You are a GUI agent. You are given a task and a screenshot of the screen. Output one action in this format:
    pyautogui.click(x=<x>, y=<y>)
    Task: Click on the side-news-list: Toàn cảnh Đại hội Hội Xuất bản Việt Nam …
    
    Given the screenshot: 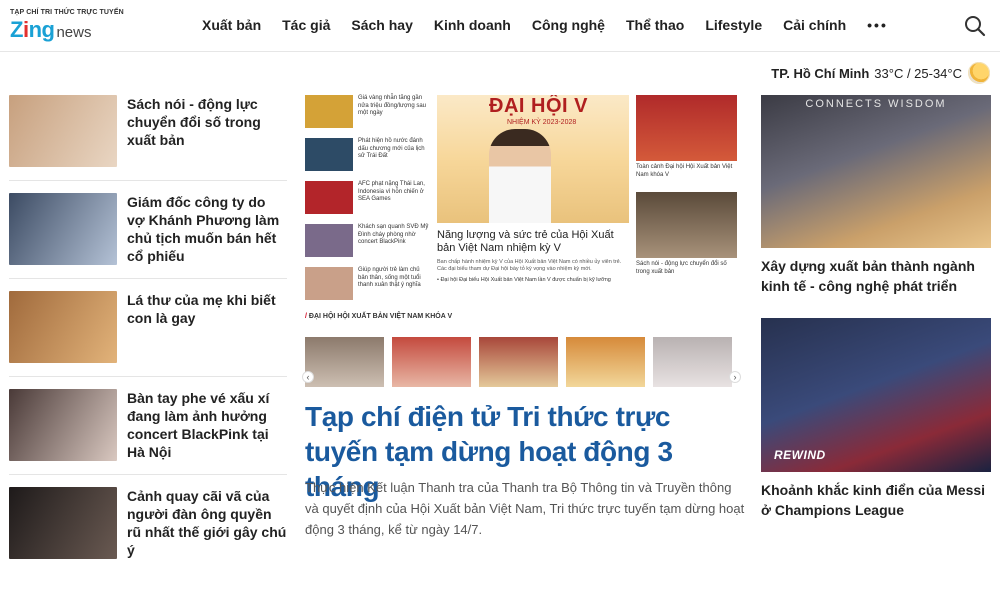 What is the action you would take?
    pyautogui.click(x=686, y=192)
    